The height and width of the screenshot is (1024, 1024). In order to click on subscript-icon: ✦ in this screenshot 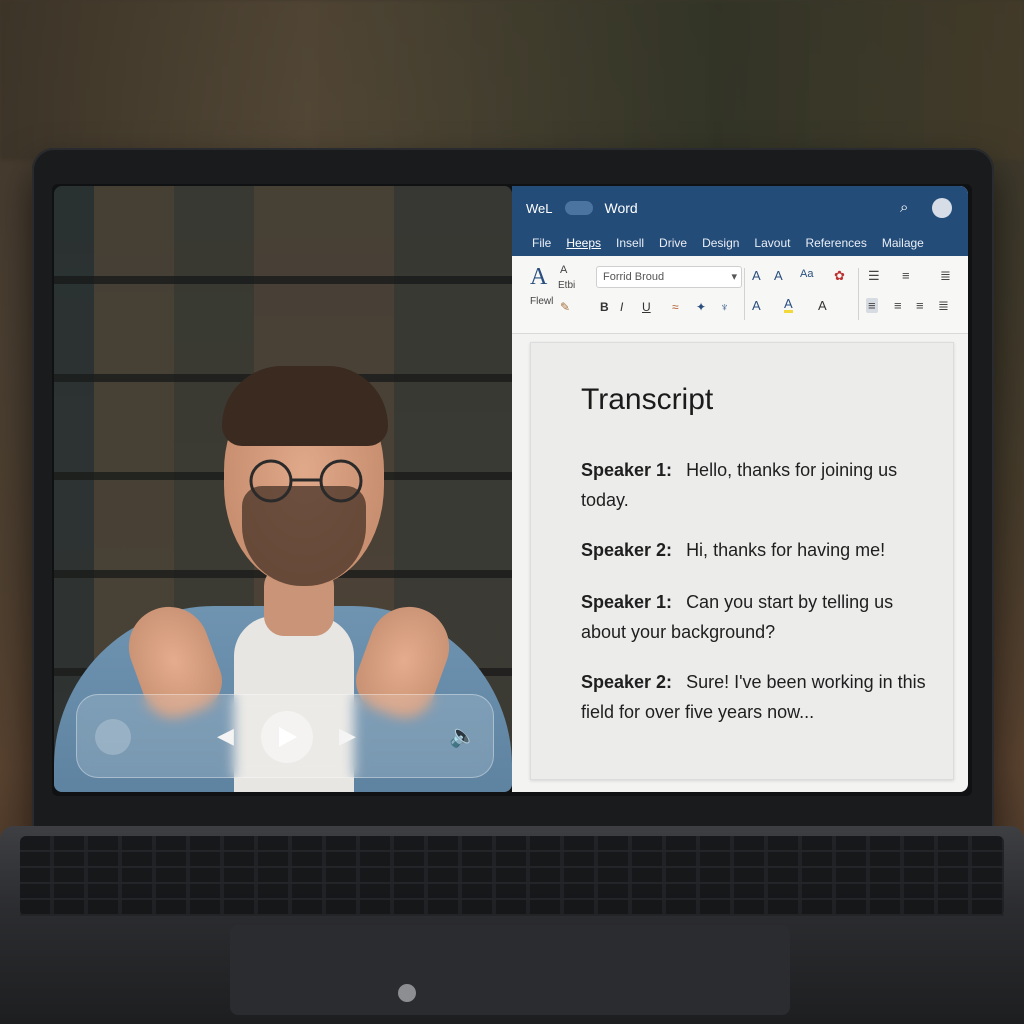, I will do `click(701, 307)`.